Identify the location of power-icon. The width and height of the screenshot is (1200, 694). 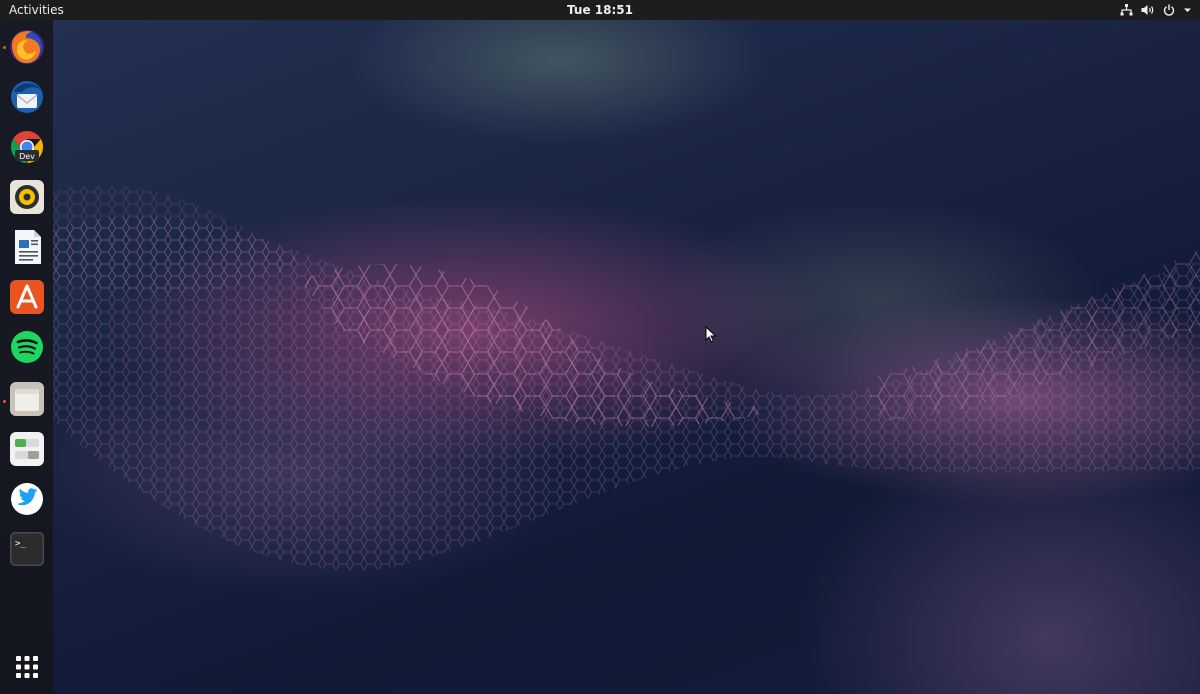
(1169, 10).